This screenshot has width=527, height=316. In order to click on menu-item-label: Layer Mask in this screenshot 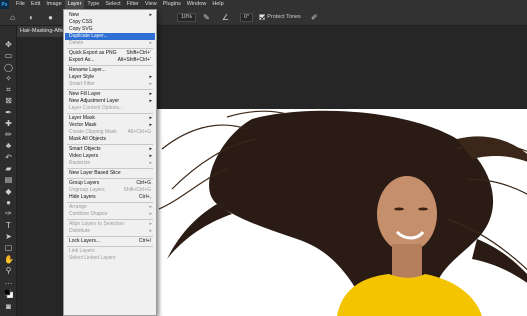, I will do `click(82, 118)`.